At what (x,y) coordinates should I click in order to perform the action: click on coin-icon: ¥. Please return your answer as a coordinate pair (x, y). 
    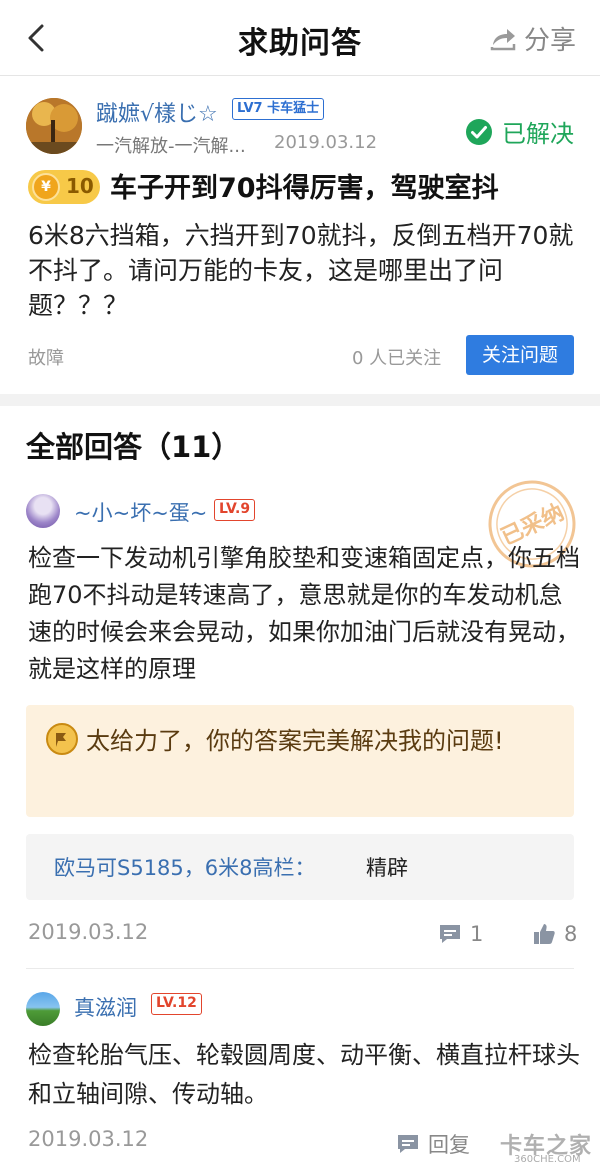
    Looking at the image, I should click on (46, 187).